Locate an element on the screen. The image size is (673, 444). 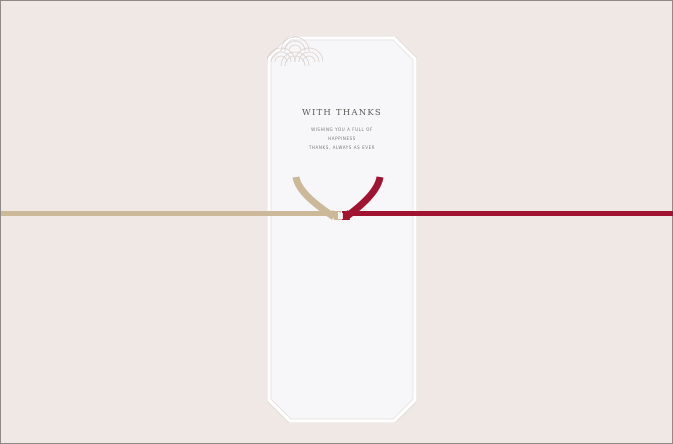
mizuhiki-knot is located at coordinates (338, 198).